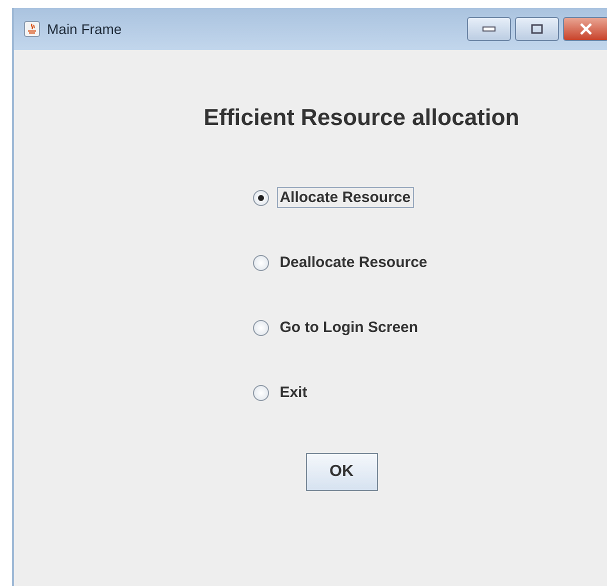  I want to click on minimize-icon, so click(489, 29).